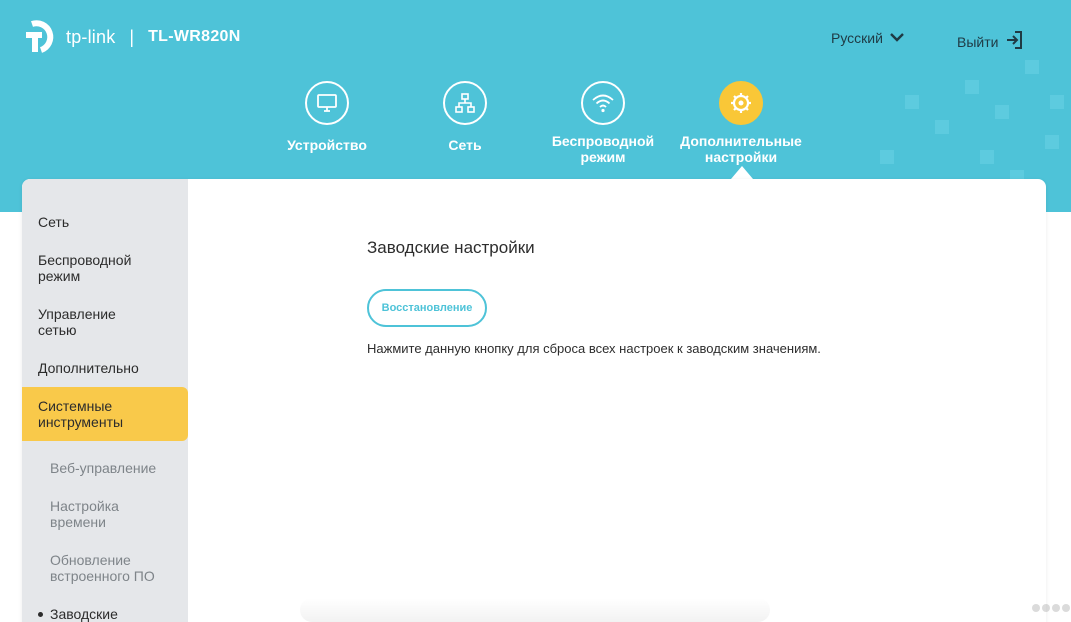 The width and height of the screenshot is (1071, 622). What do you see at coordinates (77, 514) in the screenshot?
I see `sidebar-sub-time-settings: Настройка времени` at bounding box center [77, 514].